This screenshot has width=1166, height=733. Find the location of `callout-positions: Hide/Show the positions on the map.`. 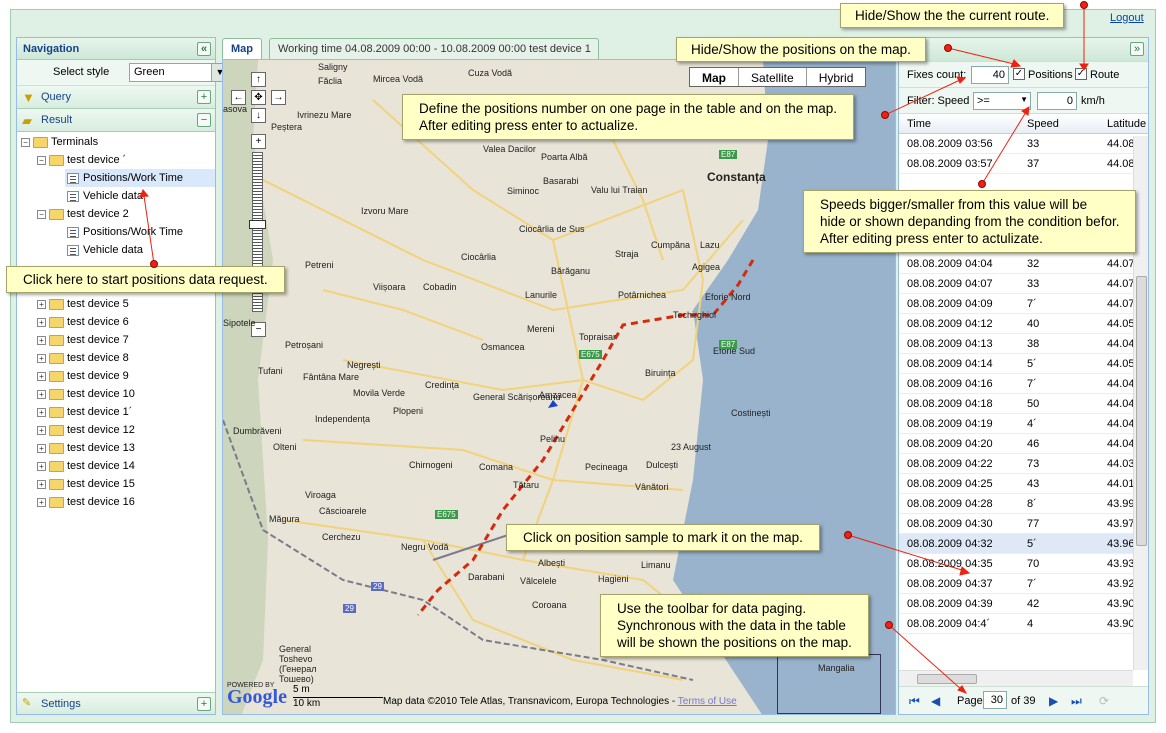

callout-positions: Hide/Show the positions on the map. is located at coordinates (801, 49).